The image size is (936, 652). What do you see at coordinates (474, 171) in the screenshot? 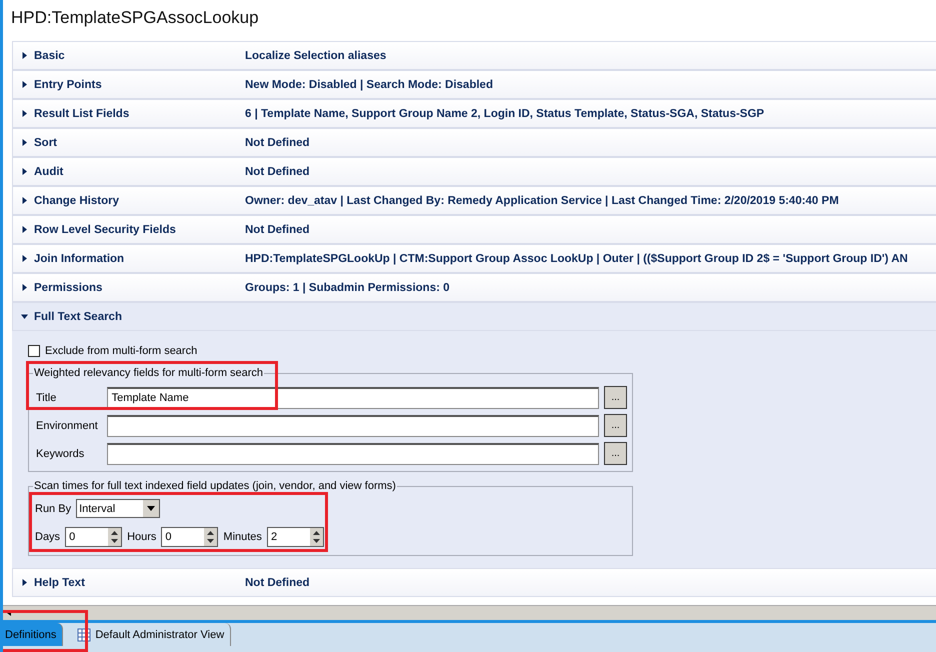
I see `section-header: Audit Not Defined` at bounding box center [474, 171].